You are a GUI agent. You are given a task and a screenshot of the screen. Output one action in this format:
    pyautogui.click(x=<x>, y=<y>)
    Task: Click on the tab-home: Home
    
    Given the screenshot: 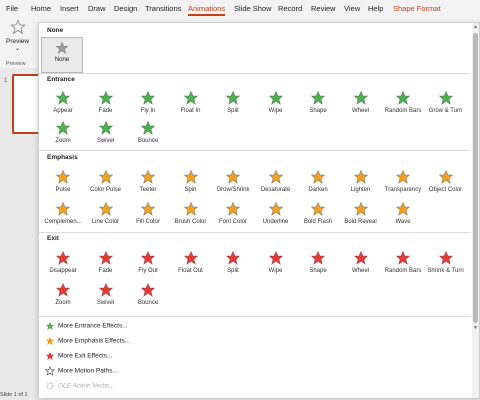 What is the action you would take?
    pyautogui.click(x=41, y=8)
    